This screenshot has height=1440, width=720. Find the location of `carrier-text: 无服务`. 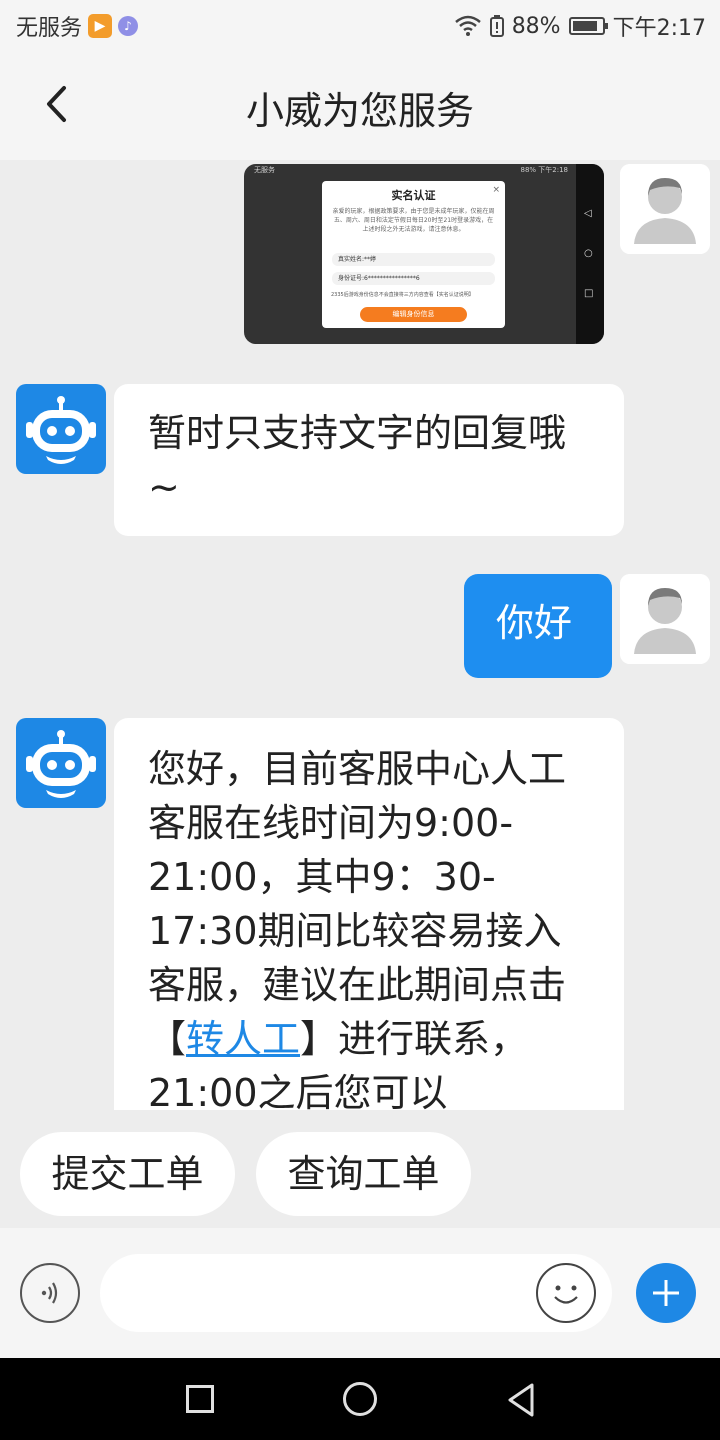

carrier-text: 无服务 is located at coordinates (49, 28).